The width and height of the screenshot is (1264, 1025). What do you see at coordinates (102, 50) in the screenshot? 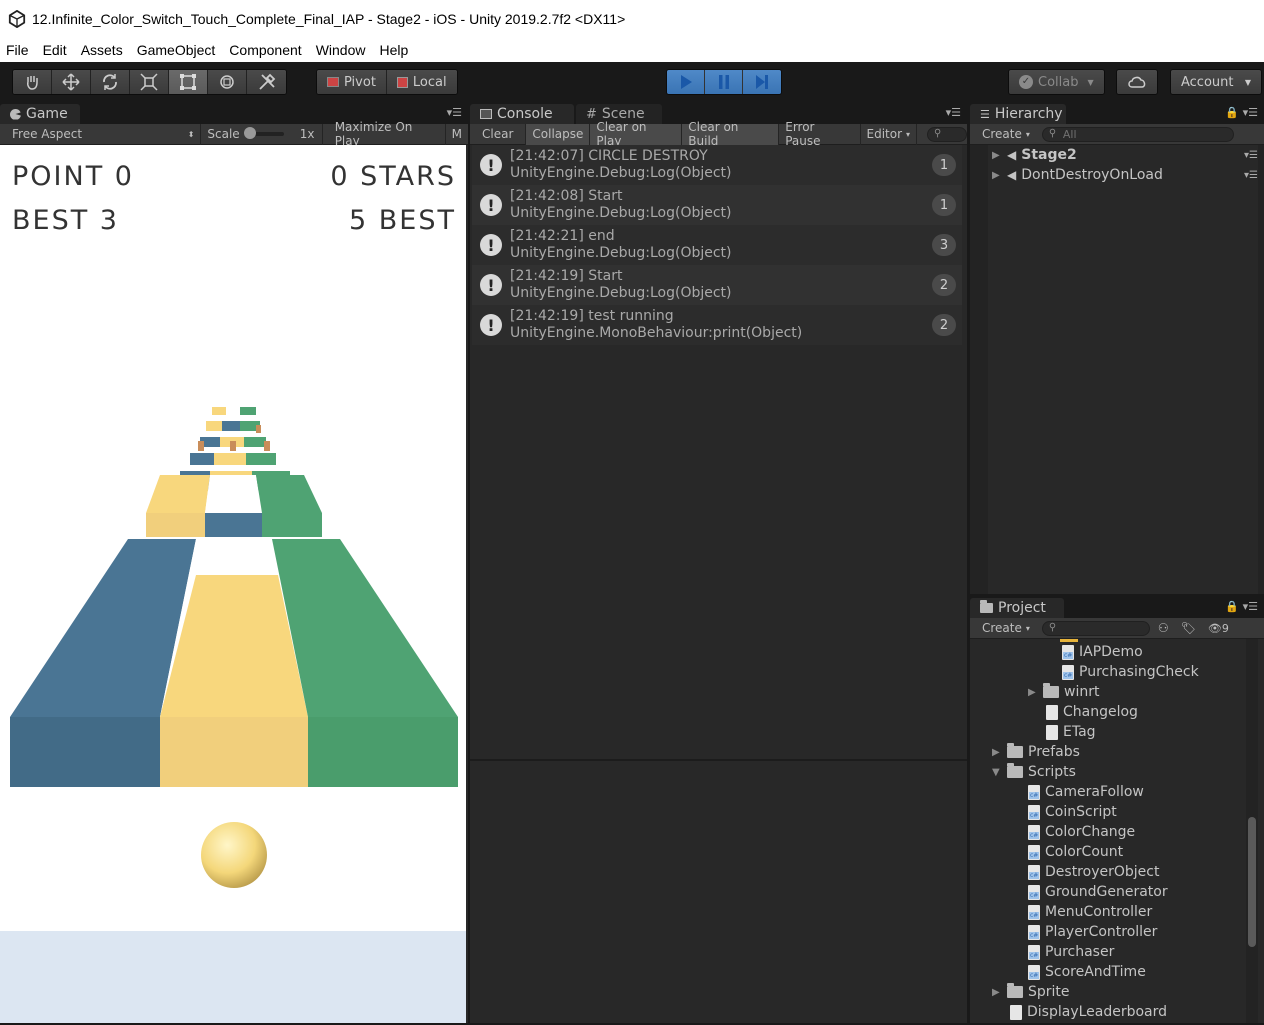
I see `menu-assets: Assets` at bounding box center [102, 50].